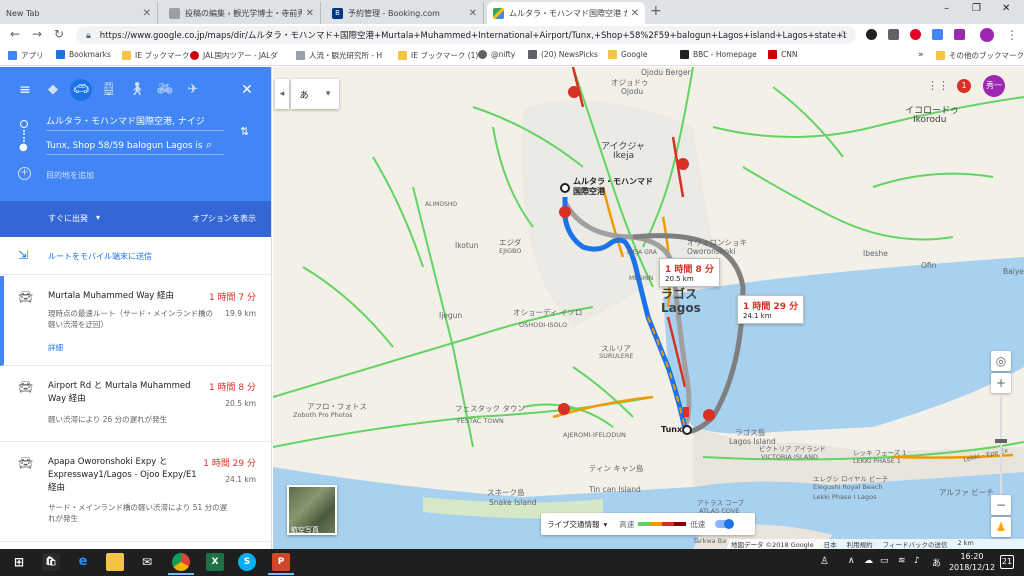 Image resolution: width=1024 pixels, height=576 pixels. What do you see at coordinates (976, 8) in the screenshot?
I see `maximize-button: ❐` at bounding box center [976, 8].